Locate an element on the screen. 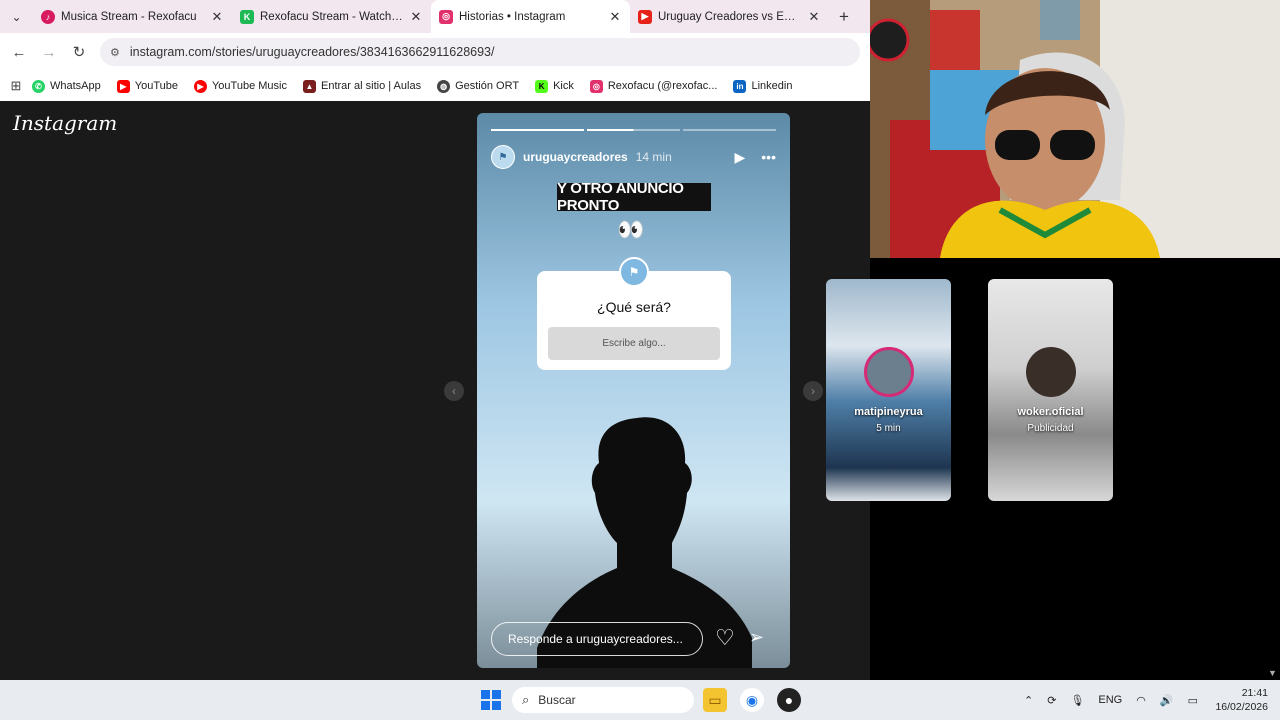 This screenshot has width=1280, height=720. heart-icon: ♡ is located at coordinates (725, 638).